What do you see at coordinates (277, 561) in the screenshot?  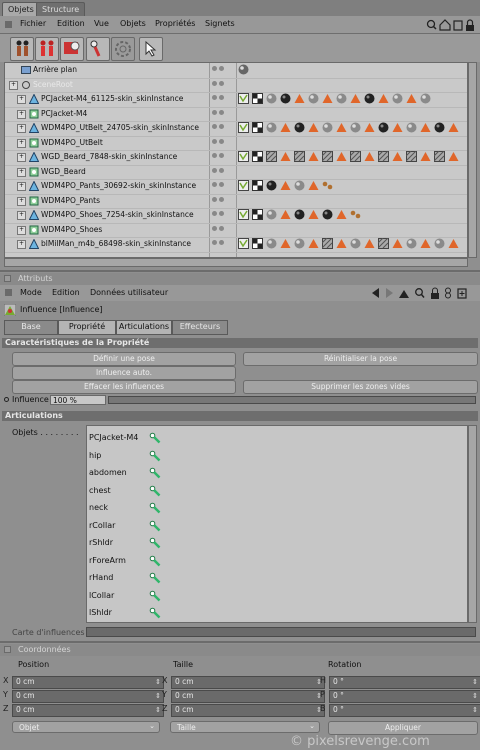 I see `joint-item: rForeArm` at bounding box center [277, 561].